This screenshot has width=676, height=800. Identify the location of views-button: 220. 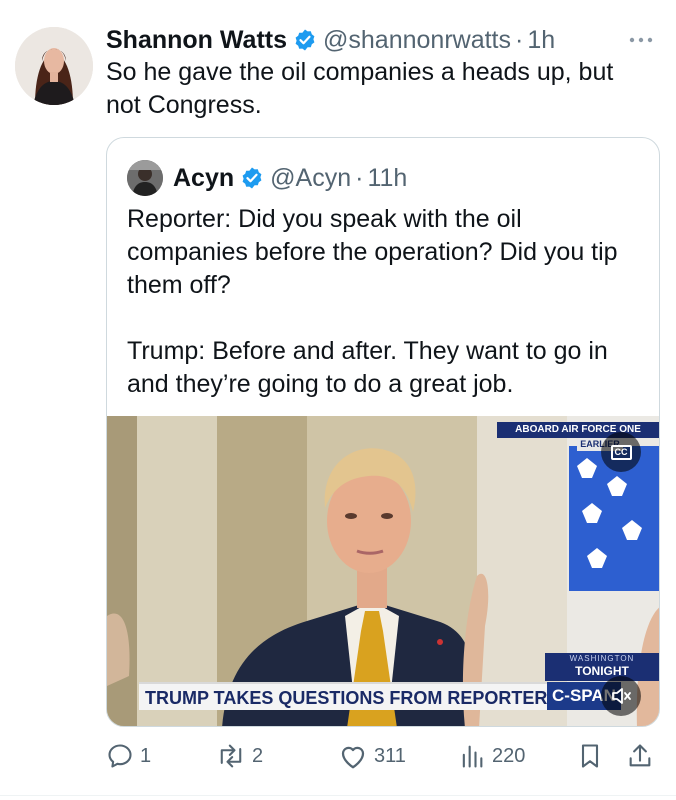
(491, 756).